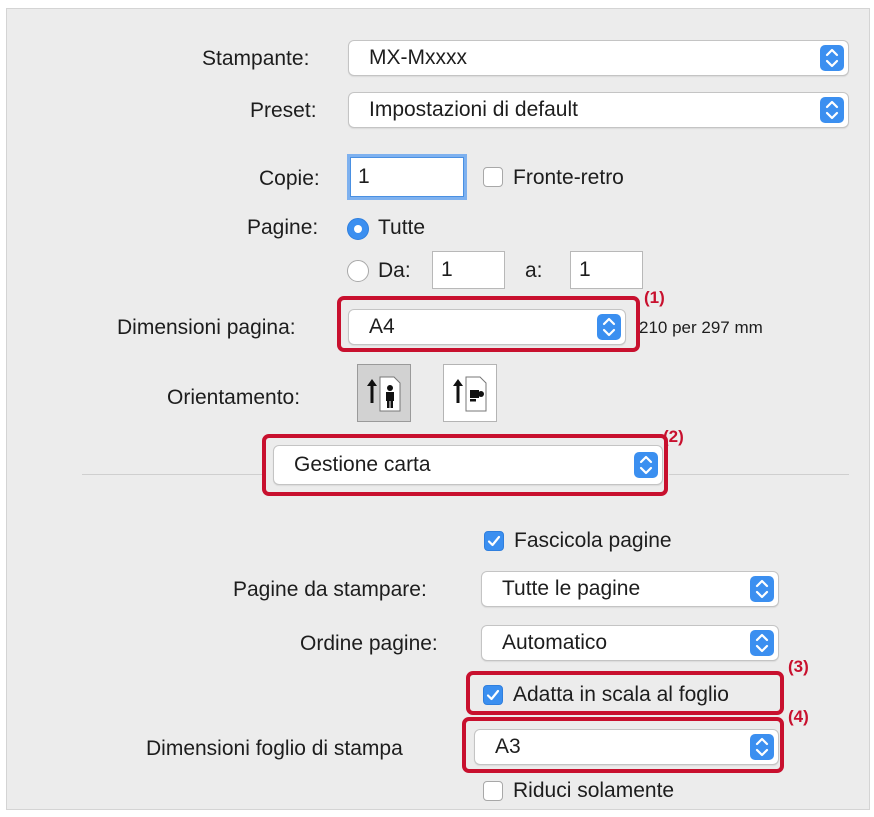  Describe the element at coordinates (568, 177) in the screenshot. I see `duplex-label: Fronte-retro` at that location.